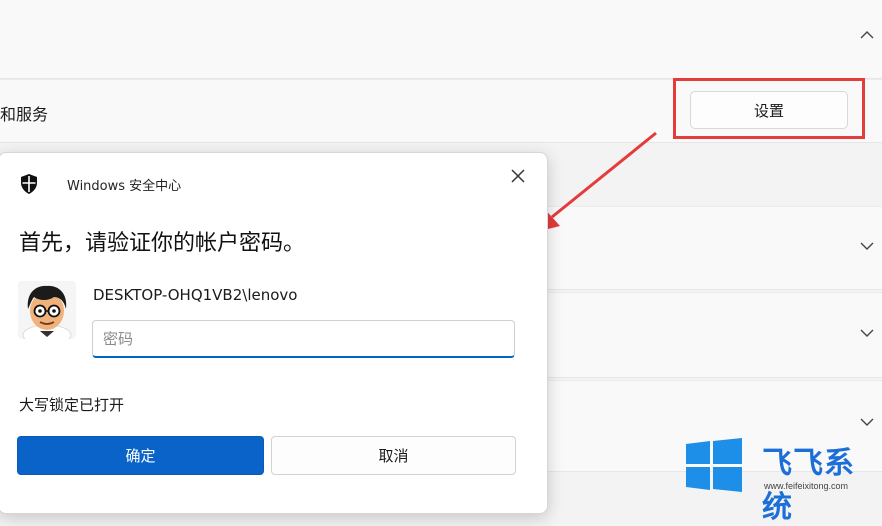 This screenshot has height=526, width=882. I want to click on site-watermark: 飞飞系统 www.feifeixitong.com, so click(783, 481).